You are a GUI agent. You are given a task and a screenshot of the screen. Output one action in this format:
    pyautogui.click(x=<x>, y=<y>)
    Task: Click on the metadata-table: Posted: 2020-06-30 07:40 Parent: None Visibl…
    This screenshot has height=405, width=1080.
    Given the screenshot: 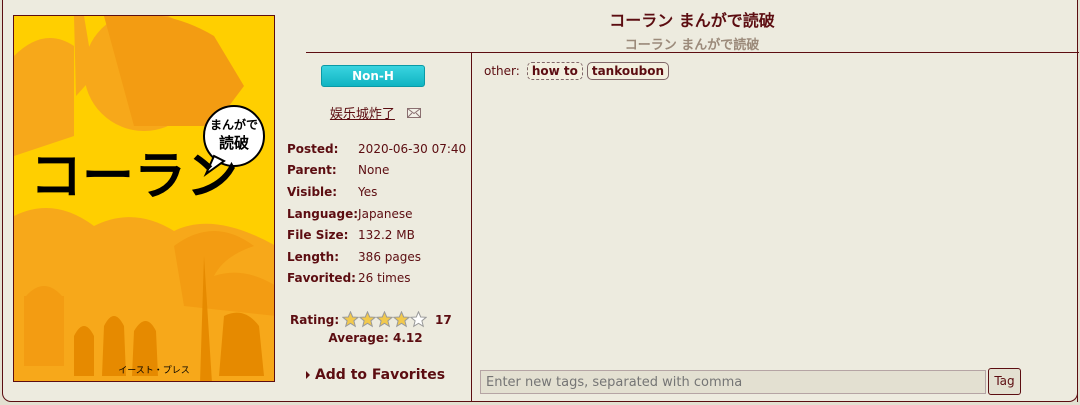 What is the action you would take?
    pyautogui.click(x=376, y=213)
    